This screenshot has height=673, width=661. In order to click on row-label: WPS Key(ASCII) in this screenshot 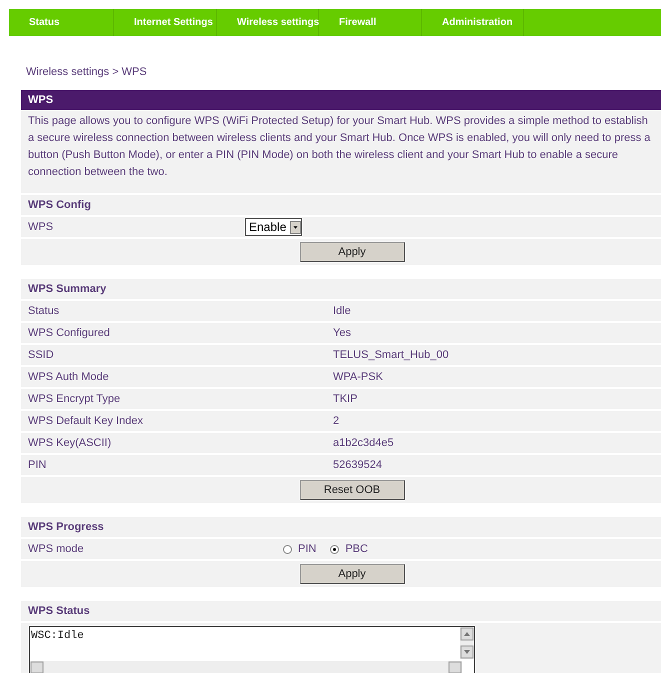, I will do `click(69, 443)`.